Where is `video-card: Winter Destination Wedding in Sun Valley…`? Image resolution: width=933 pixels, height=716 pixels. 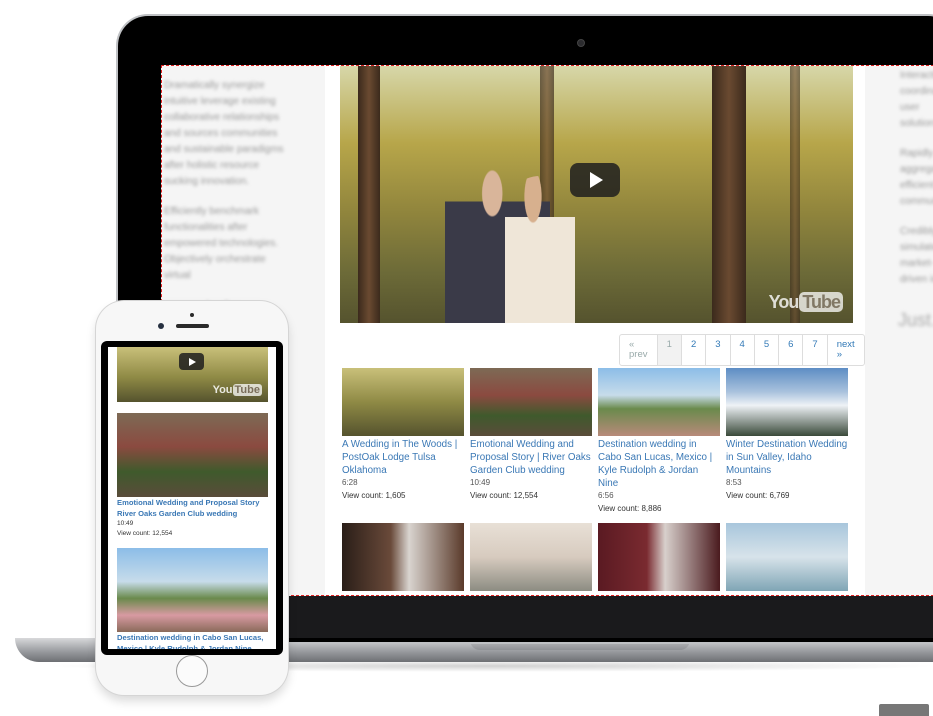
video-card: Winter Destination Wedding in Sun Valley… is located at coordinates (787, 435).